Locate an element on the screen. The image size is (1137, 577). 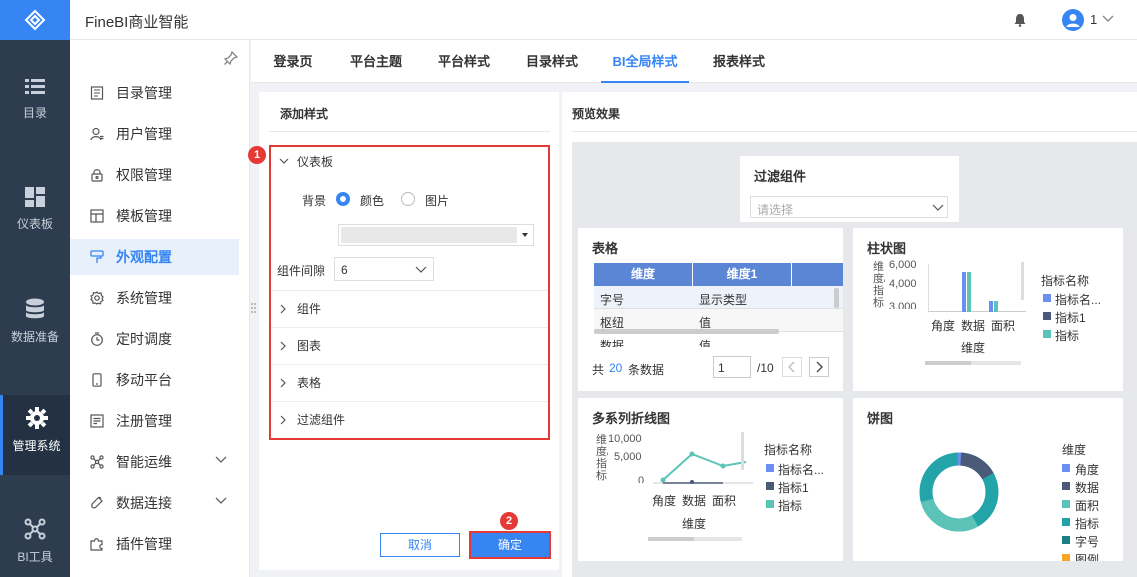
rail-item-dashboard: 仪表板 is located at coordinates (35, 209).